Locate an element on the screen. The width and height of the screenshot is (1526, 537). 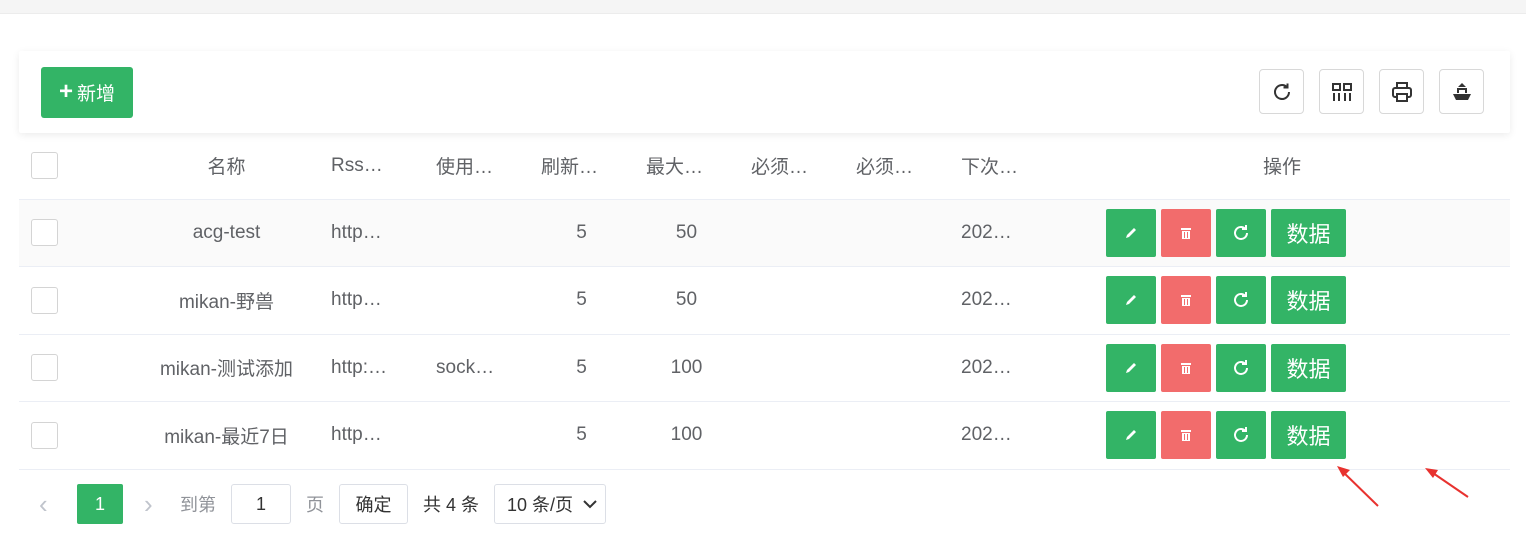
table-row: mikan-测试添加 http:… sock… 5 100 202… 数据 is located at coordinates (764, 368).